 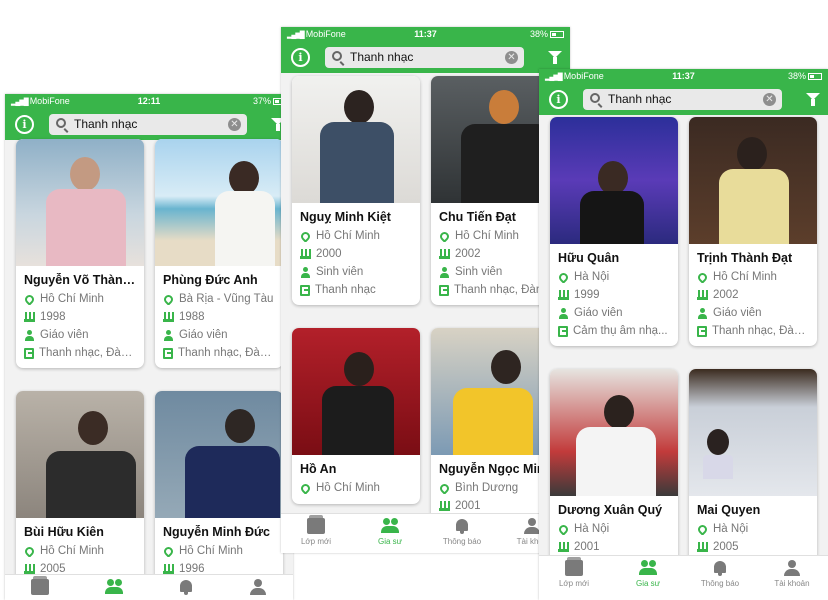 I want to click on battery-percent: 37%, so click(x=261, y=101).